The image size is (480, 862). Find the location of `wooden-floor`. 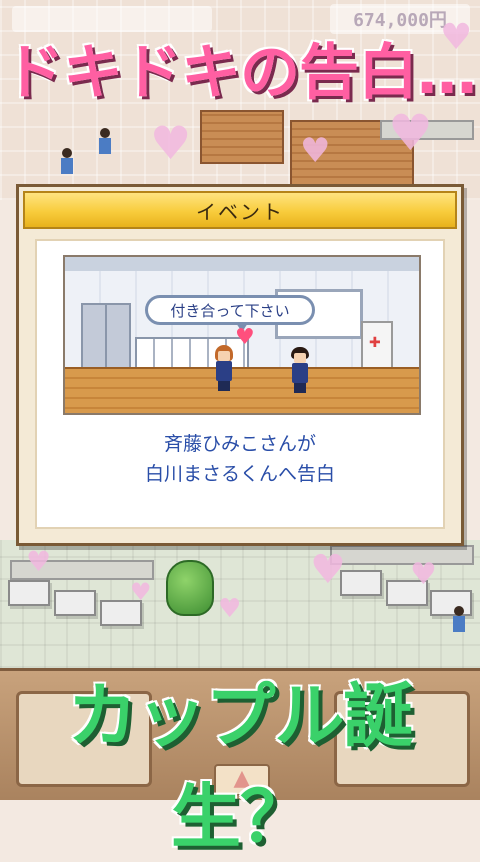

wooden-floor is located at coordinates (242, 390).